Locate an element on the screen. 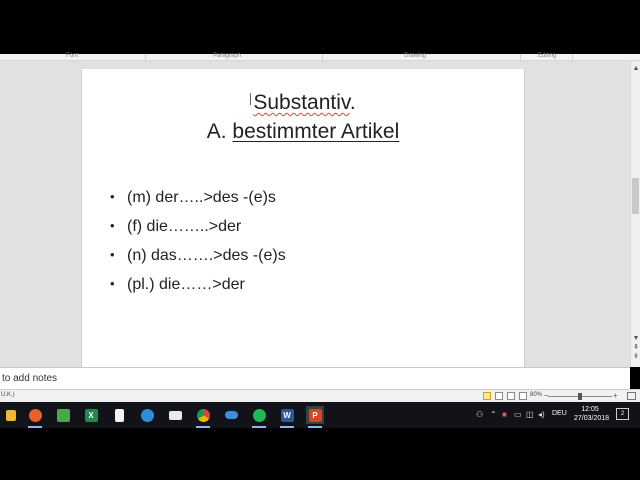 This screenshot has width=640, height=480. subtitle-prefix: A. is located at coordinates (219, 131).